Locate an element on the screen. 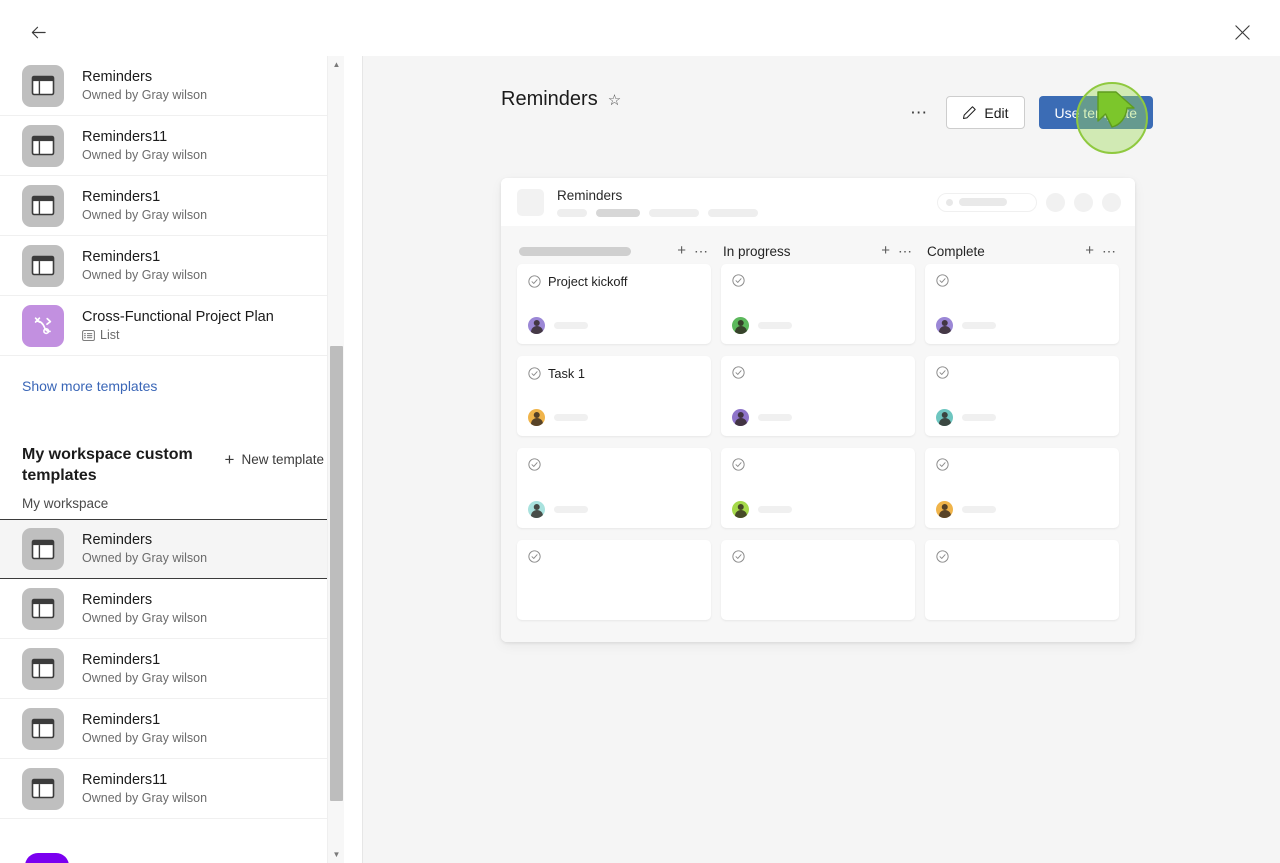 This screenshot has height=863, width=1280. workspace-template-item: Reminders11 Owned by Gray wilson is located at coordinates (172, 789).